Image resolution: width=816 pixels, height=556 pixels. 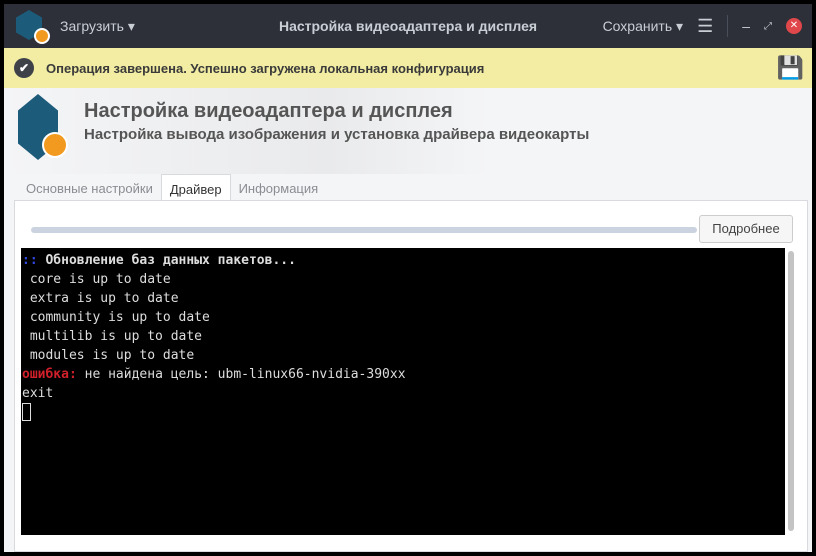 What do you see at coordinates (364, 230) in the screenshot?
I see `progress-bar` at bounding box center [364, 230].